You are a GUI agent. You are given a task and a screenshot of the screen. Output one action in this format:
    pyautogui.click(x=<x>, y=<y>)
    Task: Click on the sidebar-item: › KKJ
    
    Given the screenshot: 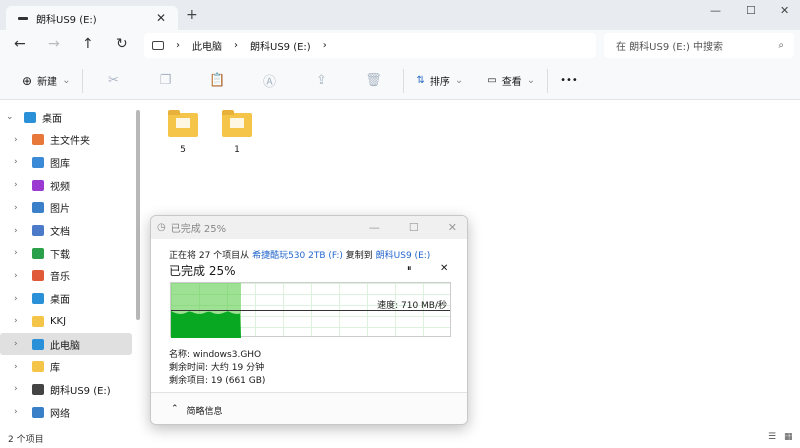 What is the action you would take?
    pyautogui.click(x=66, y=321)
    